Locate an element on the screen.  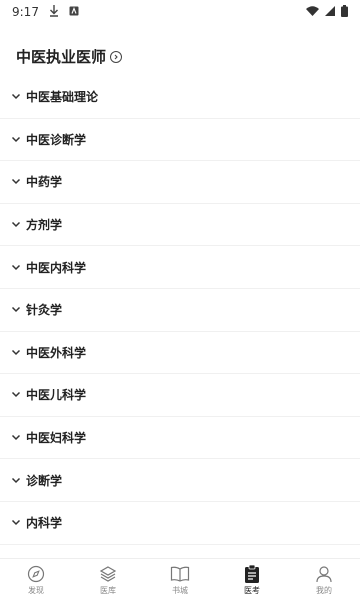
status-right is located at coordinates (327, 12).